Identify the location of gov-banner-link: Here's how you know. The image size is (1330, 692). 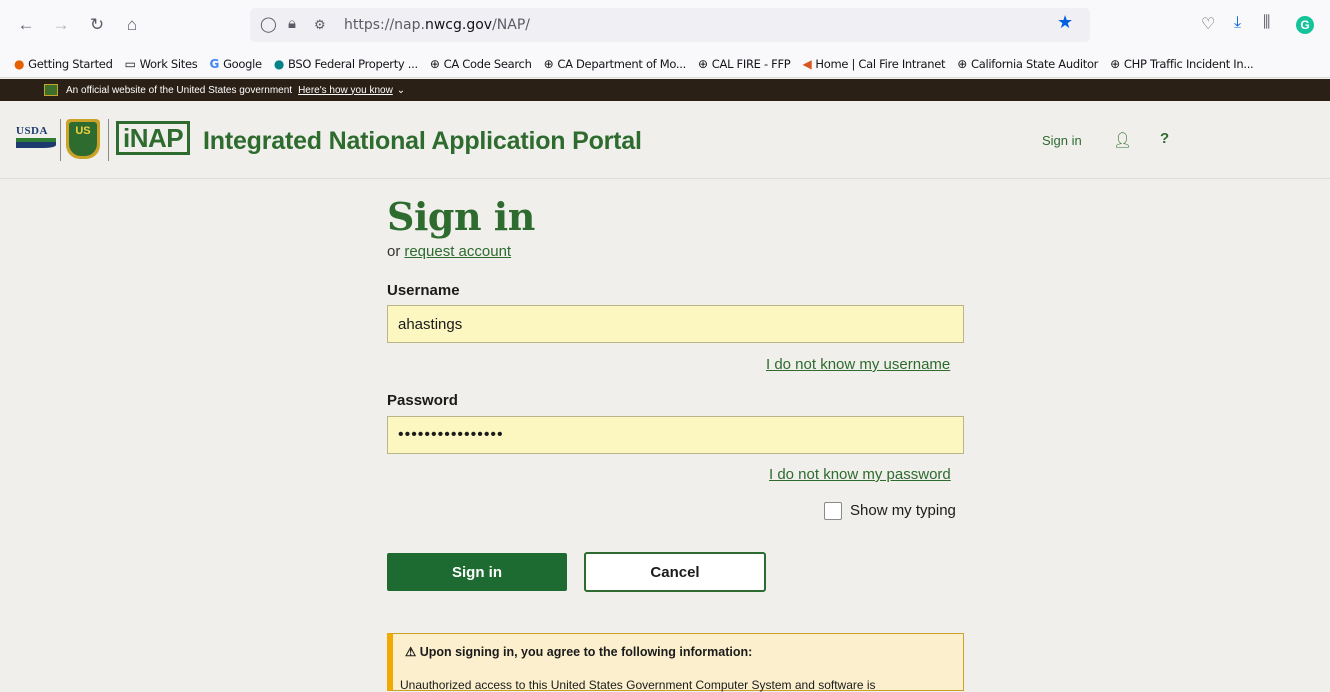
(345, 90).